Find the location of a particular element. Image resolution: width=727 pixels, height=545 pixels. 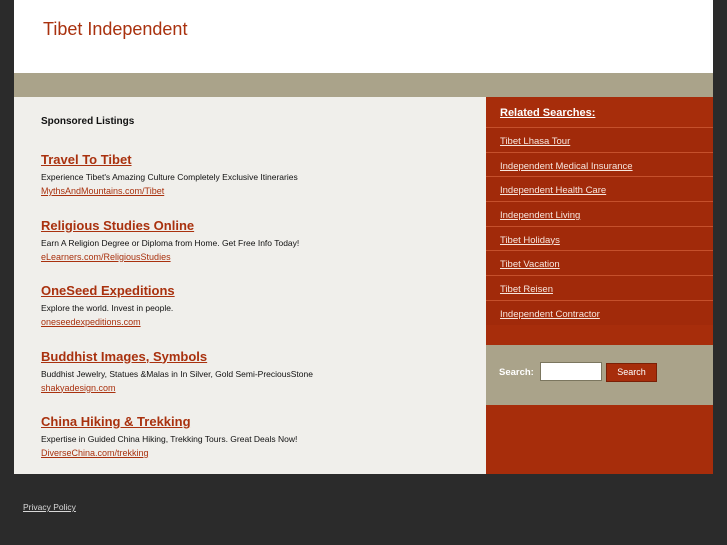

related-search-item: Independent Medical Insurance is located at coordinates (599, 164).